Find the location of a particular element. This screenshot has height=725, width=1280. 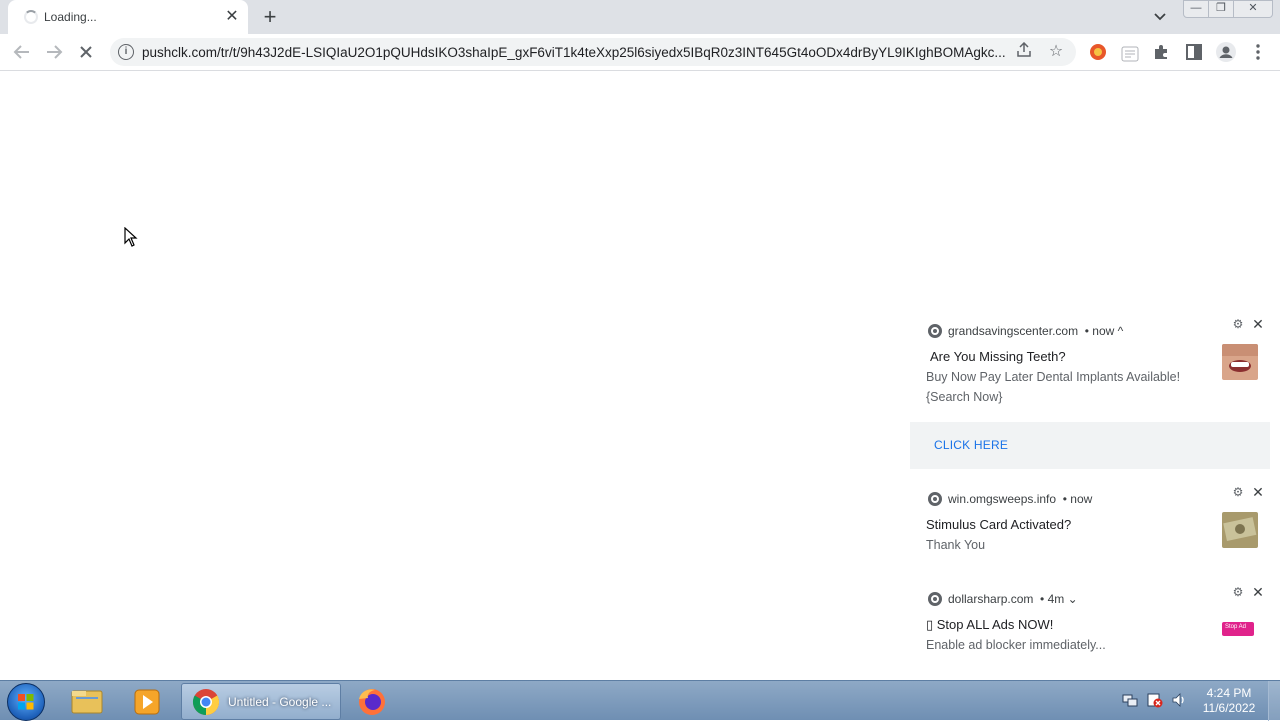

bookmark-star-icon: ☆ is located at coordinates (1056, 52).